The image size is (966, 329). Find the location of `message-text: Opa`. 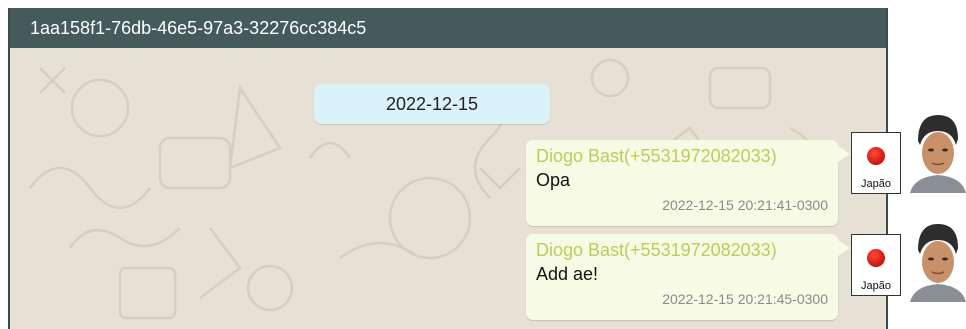

message-text: Opa is located at coordinates (553, 180).